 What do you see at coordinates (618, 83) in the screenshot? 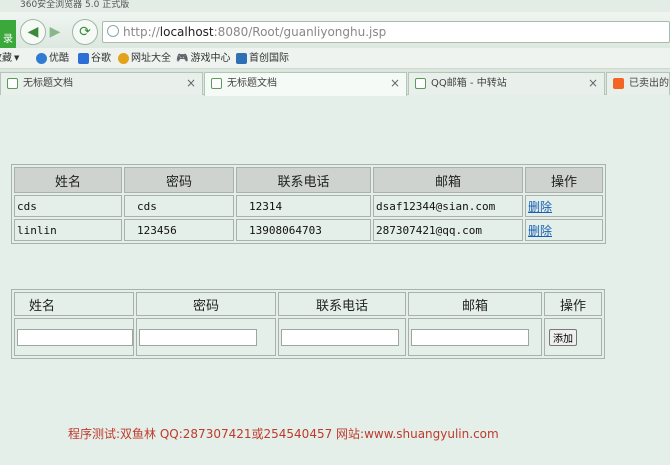
I see `taobao-icon` at bounding box center [618, 83].